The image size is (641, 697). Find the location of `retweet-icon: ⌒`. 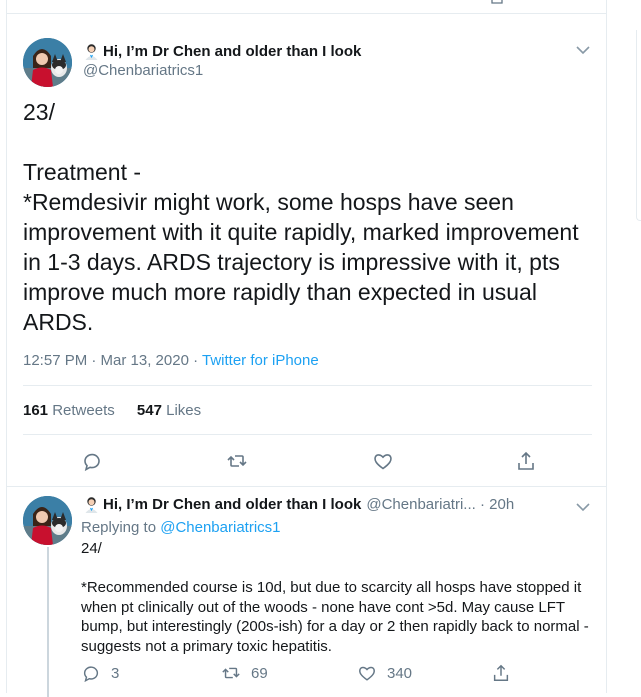

retweet-icon: ⌒ is located at coordinates (240, 4).